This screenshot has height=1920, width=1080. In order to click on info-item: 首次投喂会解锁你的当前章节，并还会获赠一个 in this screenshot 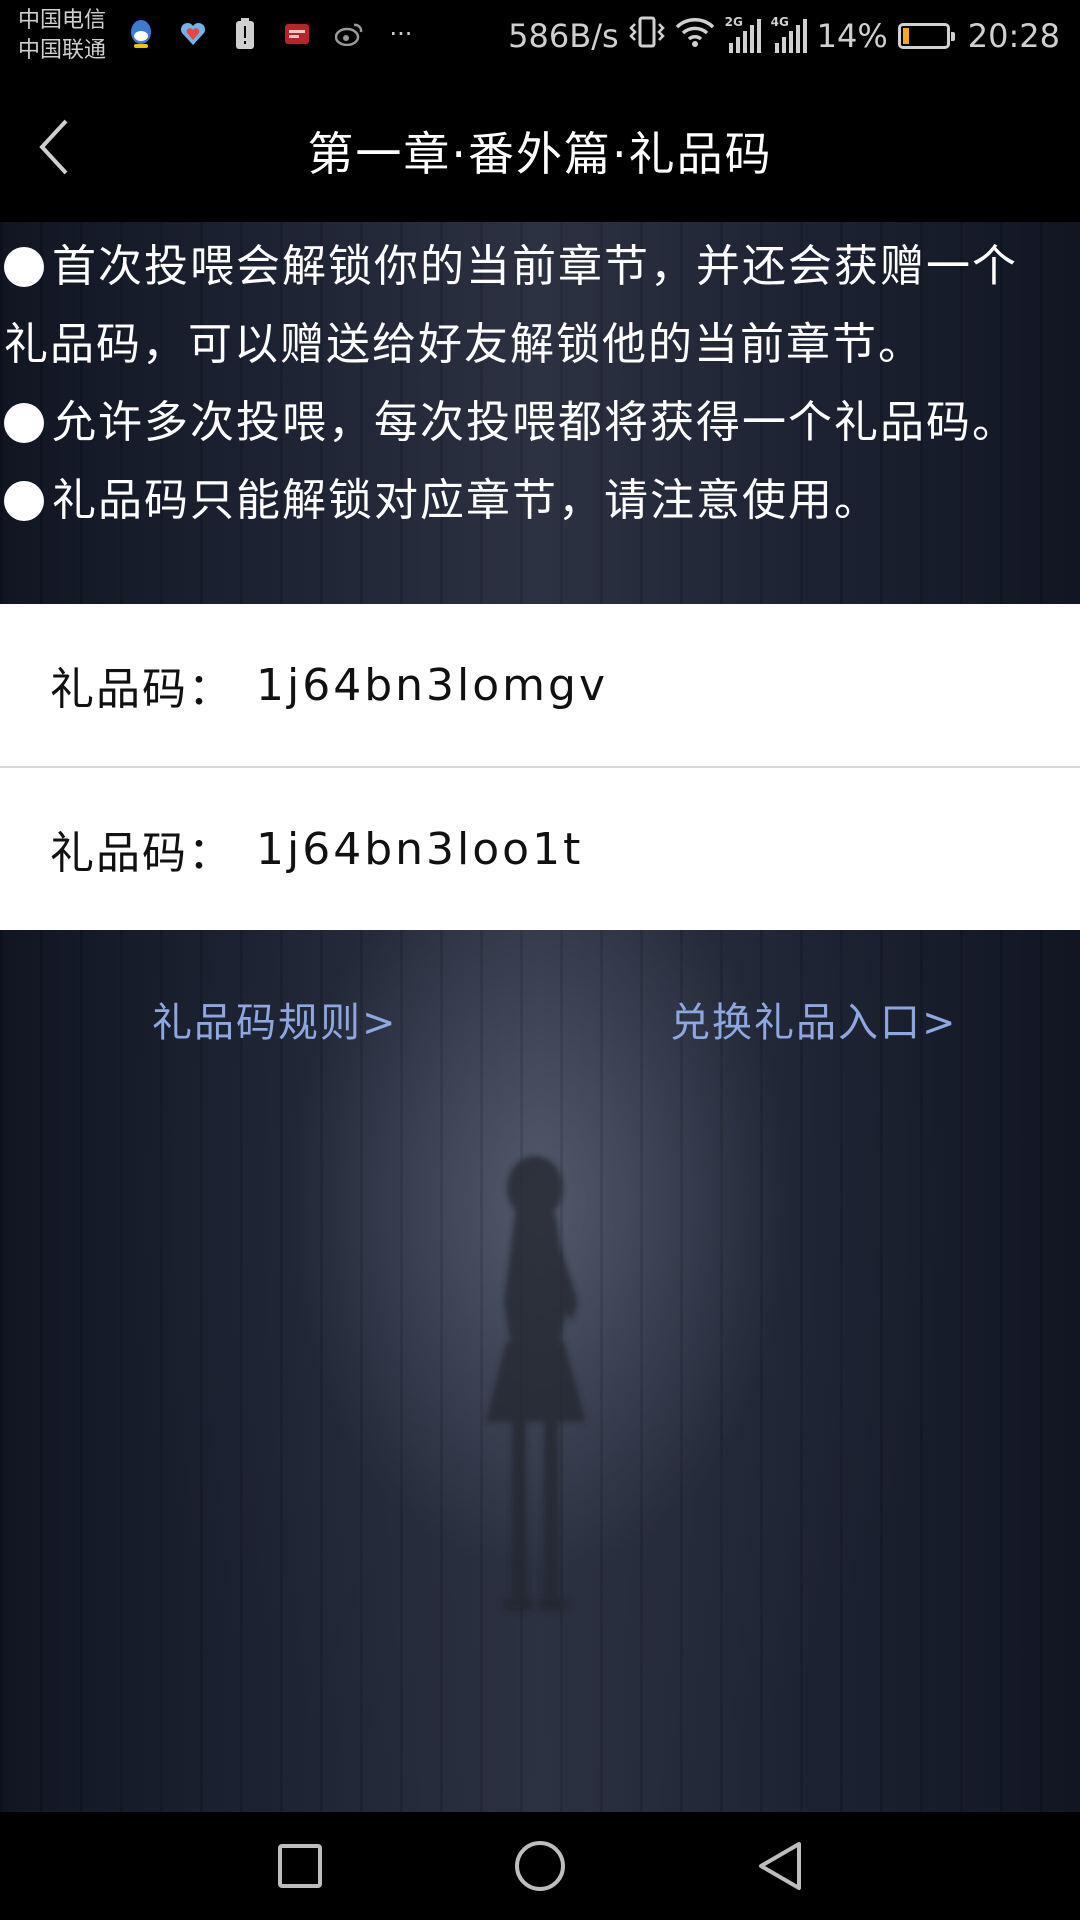, I will do `click(540, 267)`.